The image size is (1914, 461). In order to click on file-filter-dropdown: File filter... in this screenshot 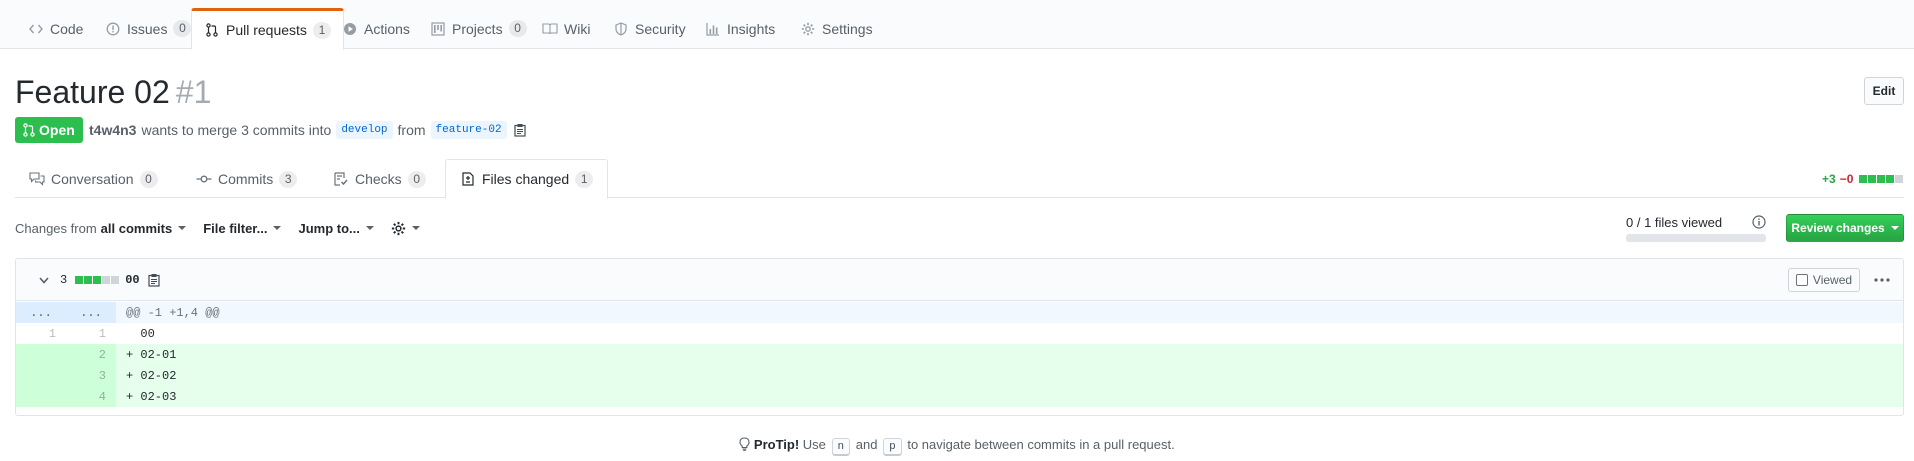, I will do `click(242, 228)`.